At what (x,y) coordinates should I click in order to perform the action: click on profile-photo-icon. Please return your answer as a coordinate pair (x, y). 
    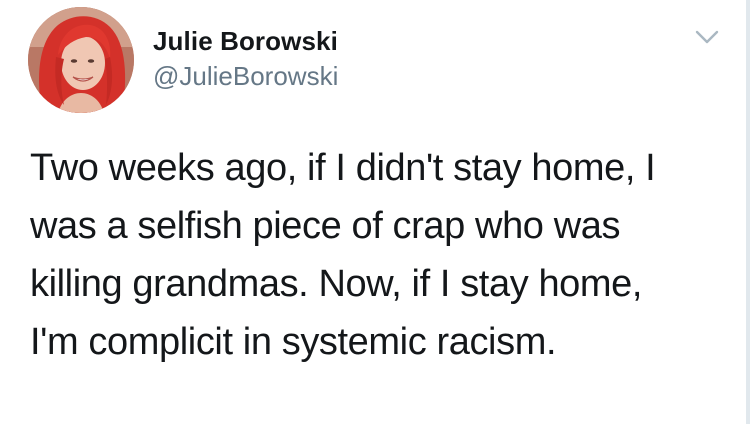
    Looking at the image, I should click on (81, 60).